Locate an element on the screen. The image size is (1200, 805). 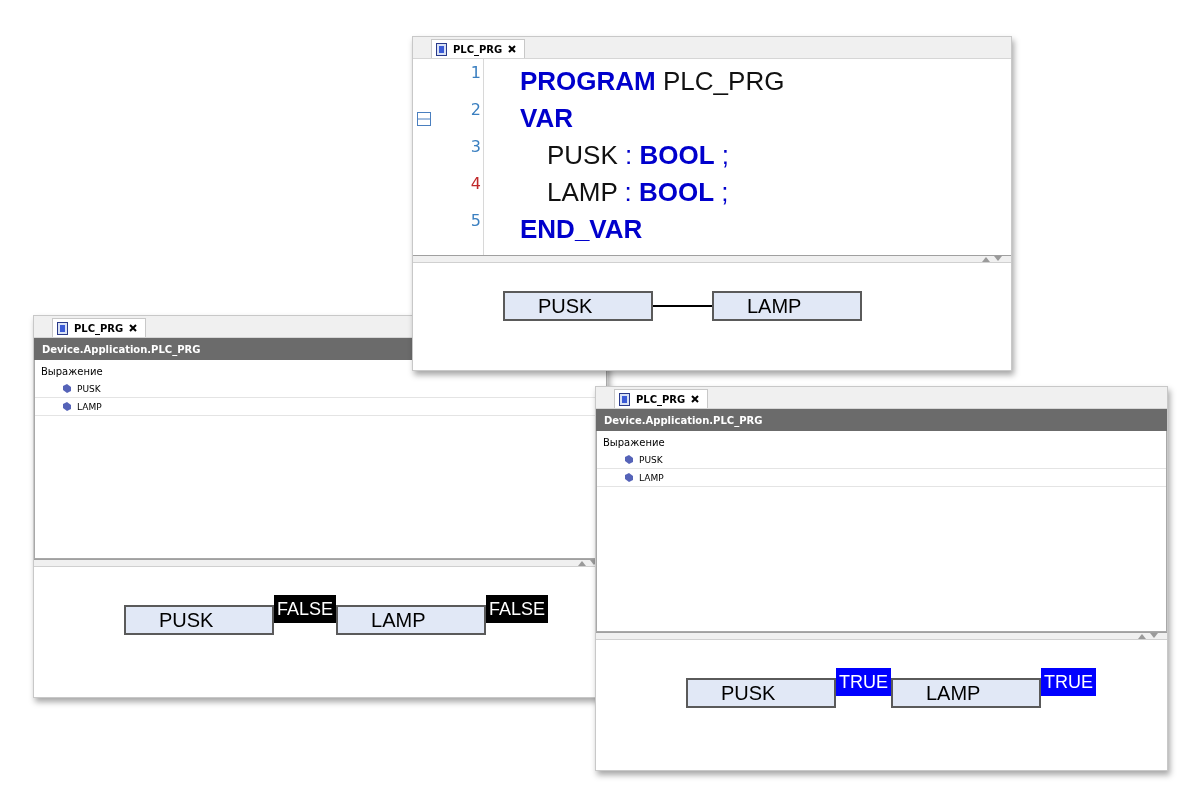
code-line: END_VAR is located at coordinates (581, 229).